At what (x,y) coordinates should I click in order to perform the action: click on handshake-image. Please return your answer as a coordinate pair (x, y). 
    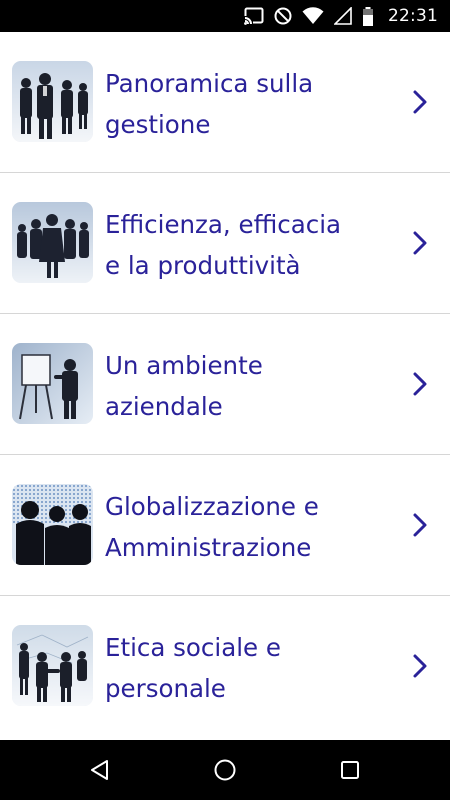
    Looking at the image, I should click on (52, 665).